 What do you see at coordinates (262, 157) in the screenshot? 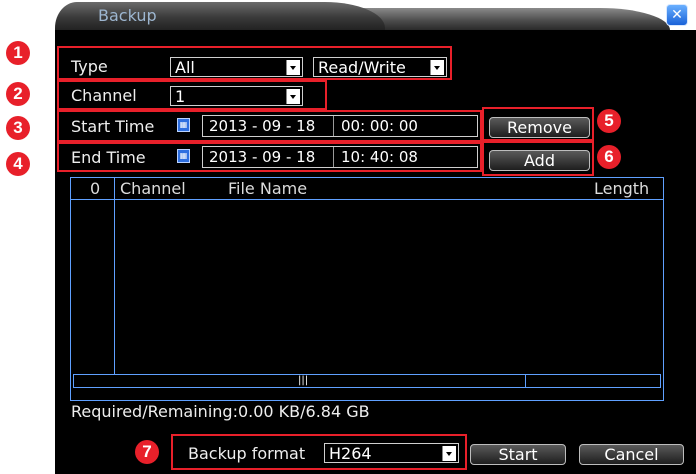
I see `end-date-value: 2013 - 09 - 18` at bounding box center [262, 157].